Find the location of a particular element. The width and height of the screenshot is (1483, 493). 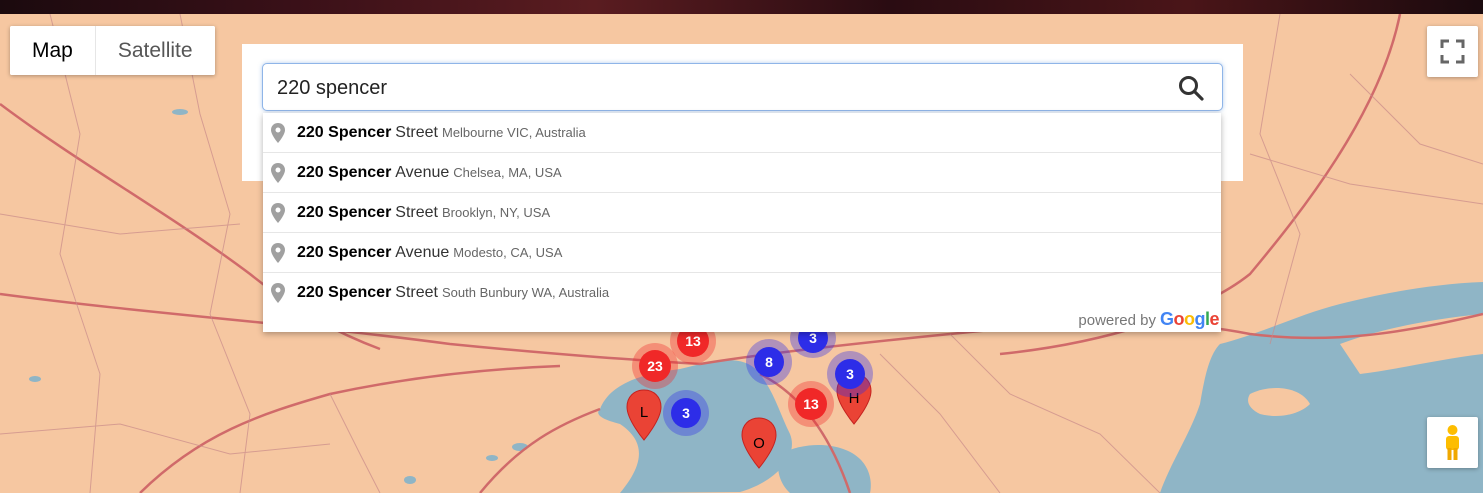

map-marker: L is located at coordinates (644, 415).